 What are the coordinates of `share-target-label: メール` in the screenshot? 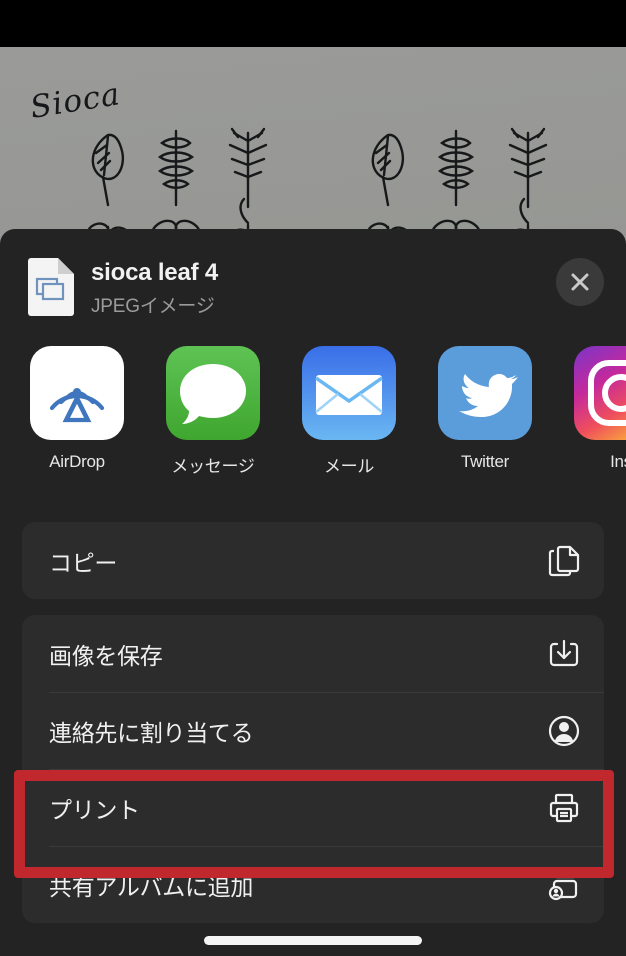 It's located at (349, 466).